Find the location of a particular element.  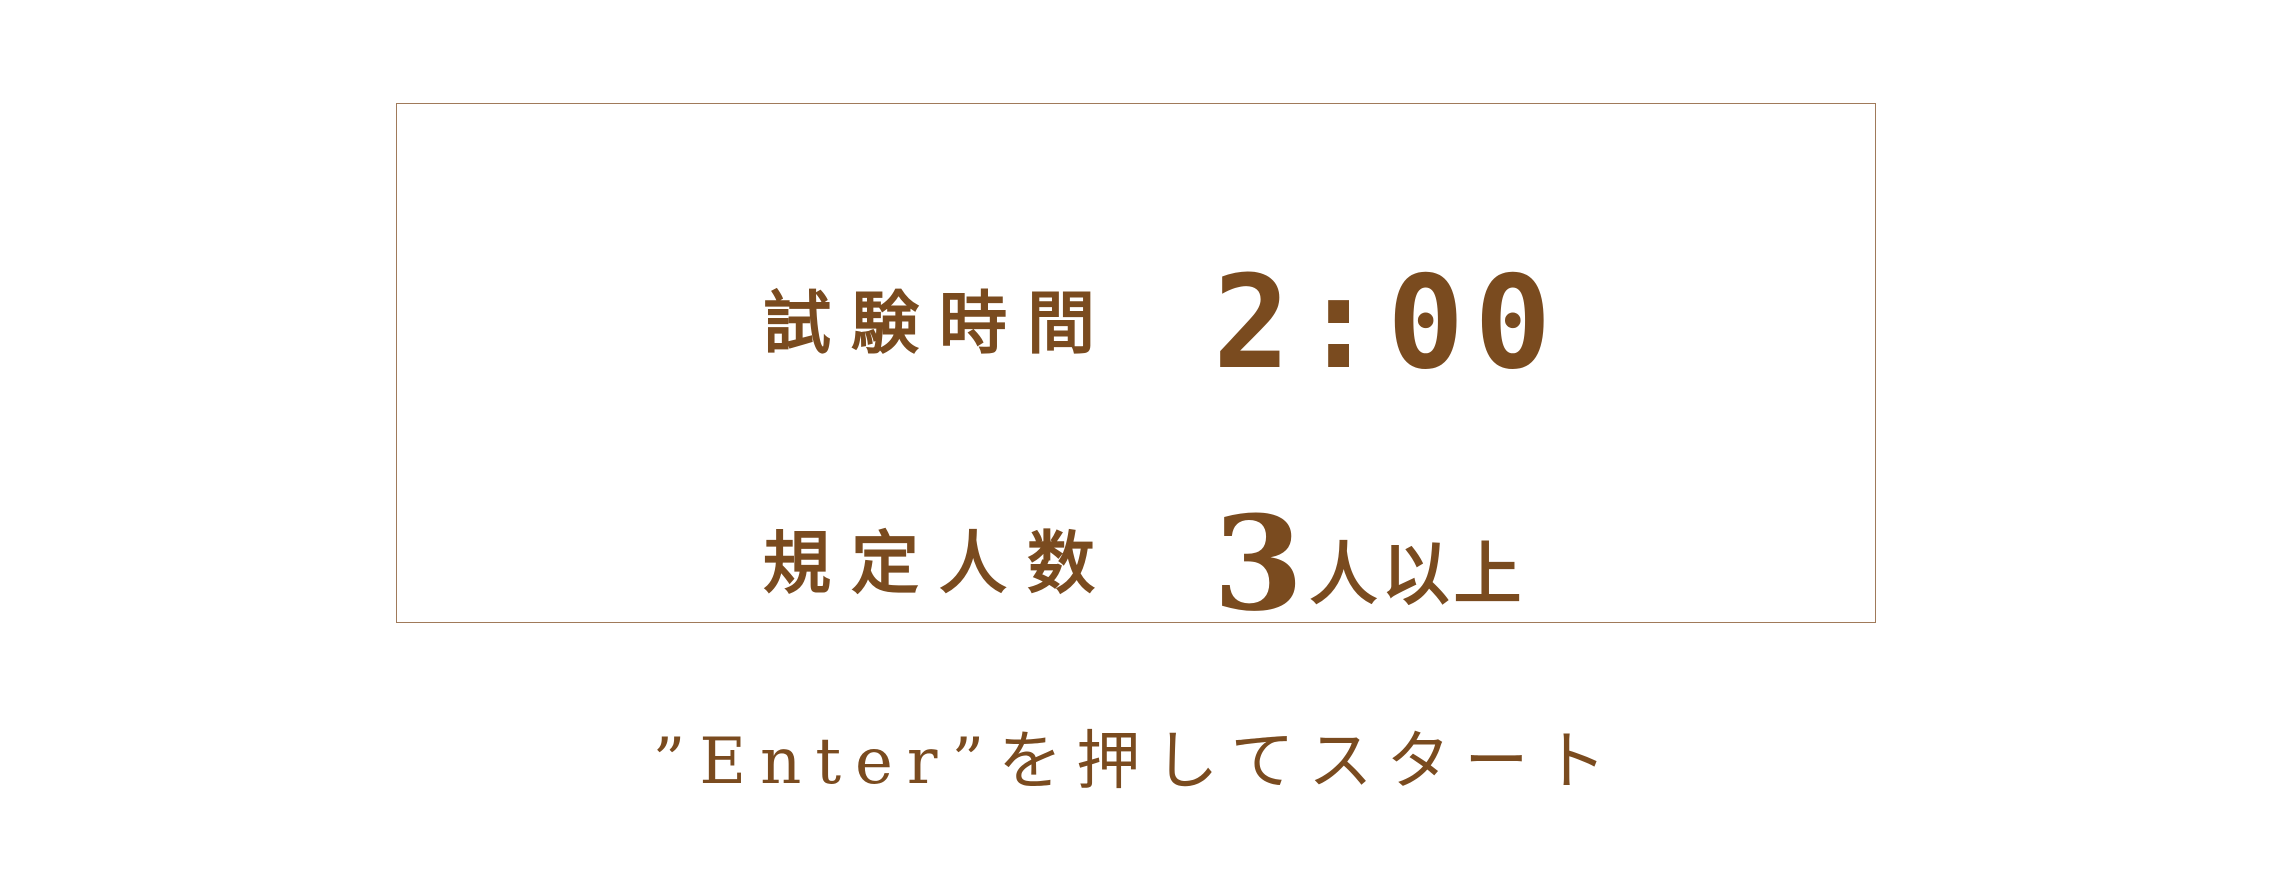

required-people-suffix: 人以上 is located at coordinates (1417, 575).